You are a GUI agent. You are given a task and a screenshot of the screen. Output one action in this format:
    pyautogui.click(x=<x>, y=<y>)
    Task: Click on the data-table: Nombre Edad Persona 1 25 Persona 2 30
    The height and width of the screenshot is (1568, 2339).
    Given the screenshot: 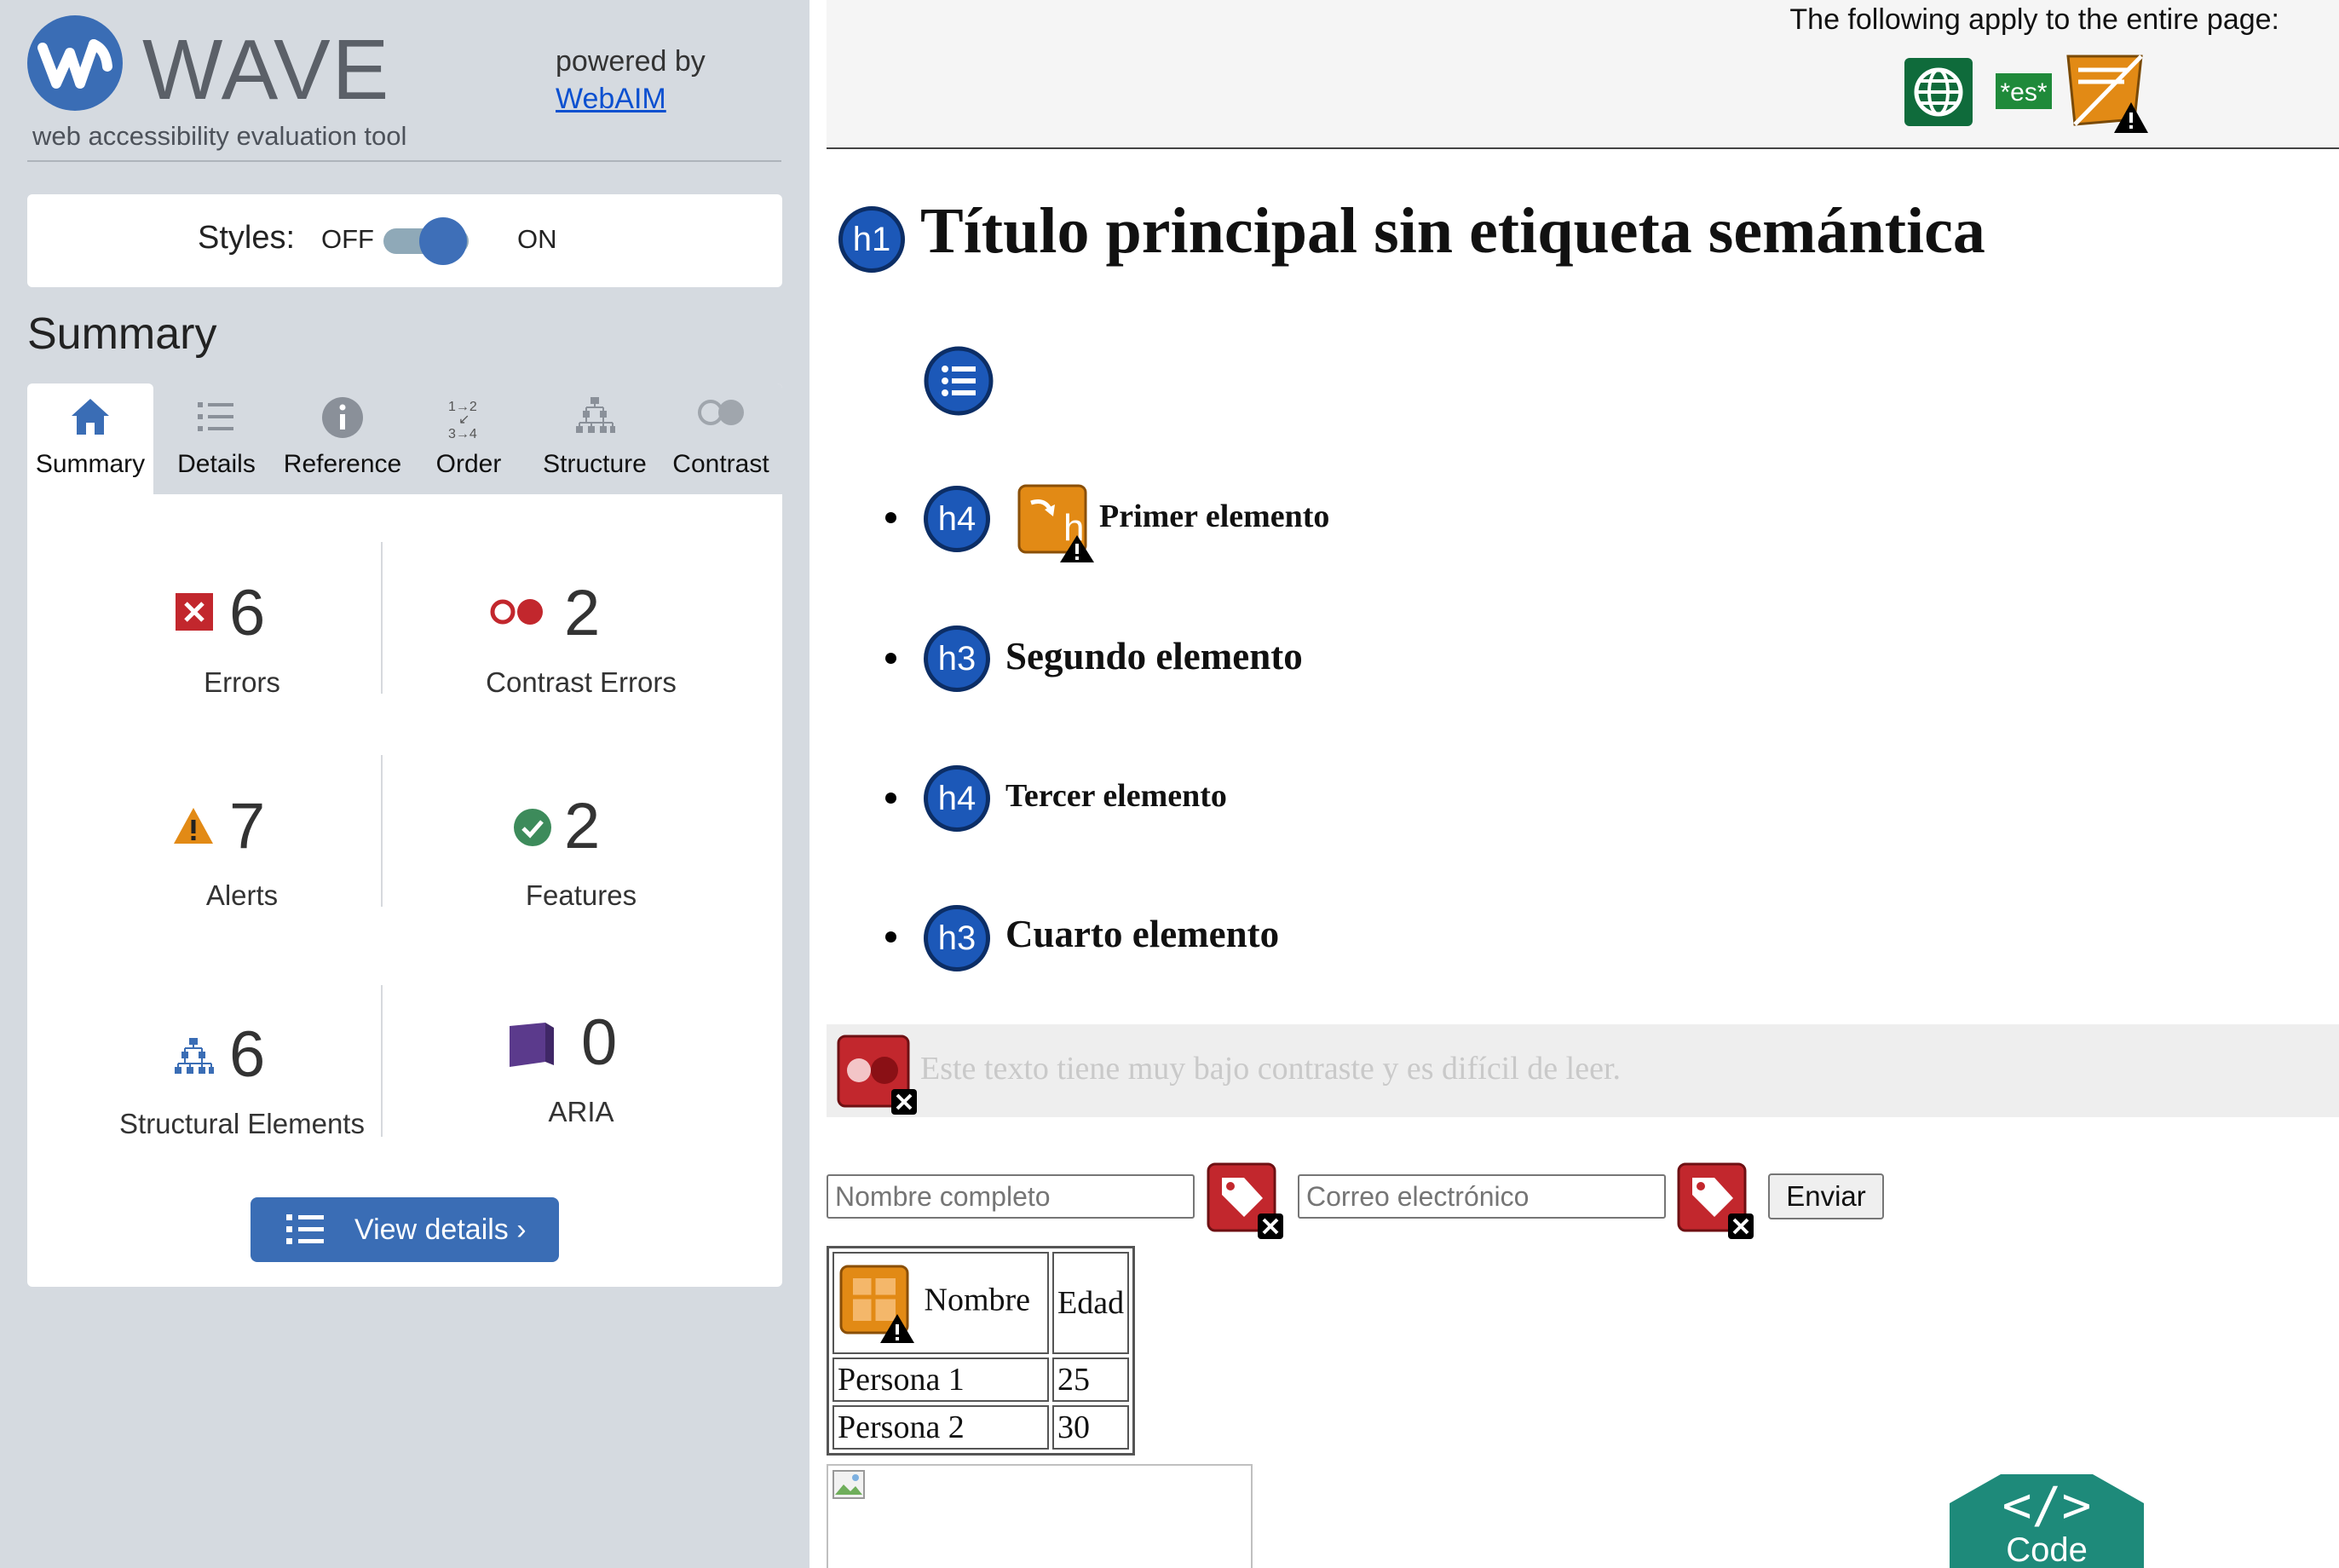 What is the action you would take?
    pyautogui.click(x=982, y=1351)
    